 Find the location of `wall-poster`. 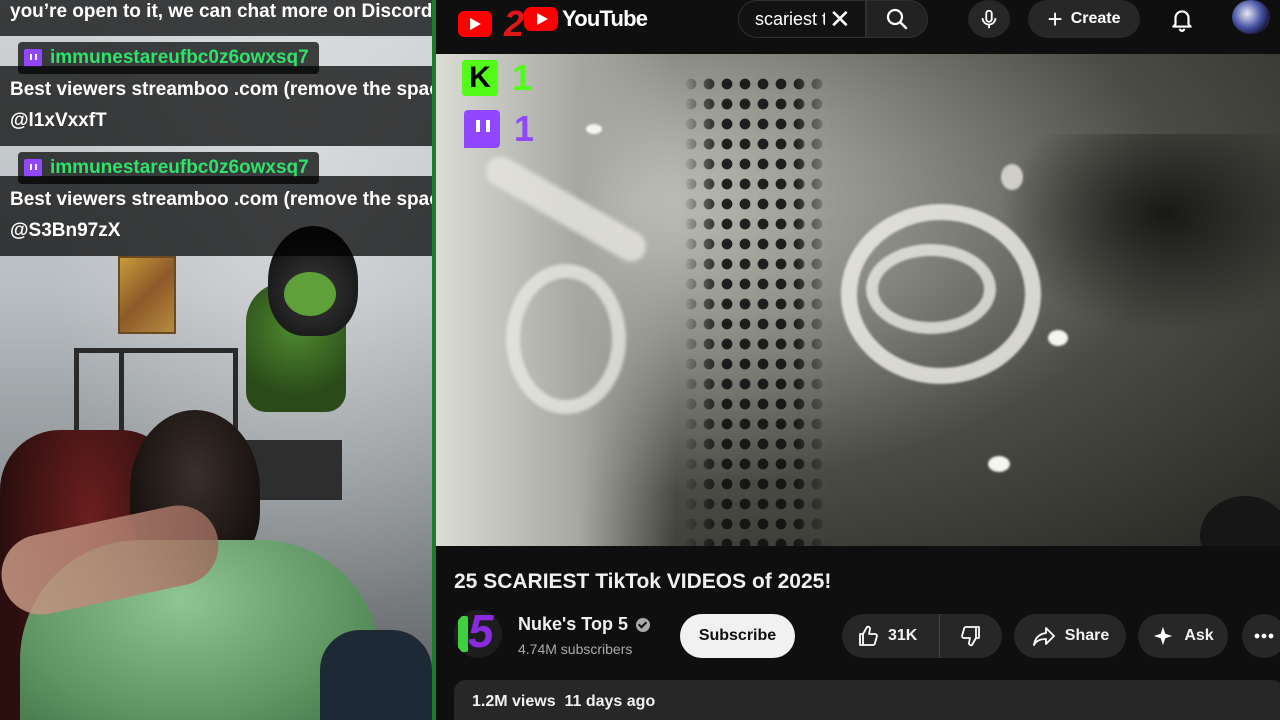

wall-poster is located at coordinates (147, 295).